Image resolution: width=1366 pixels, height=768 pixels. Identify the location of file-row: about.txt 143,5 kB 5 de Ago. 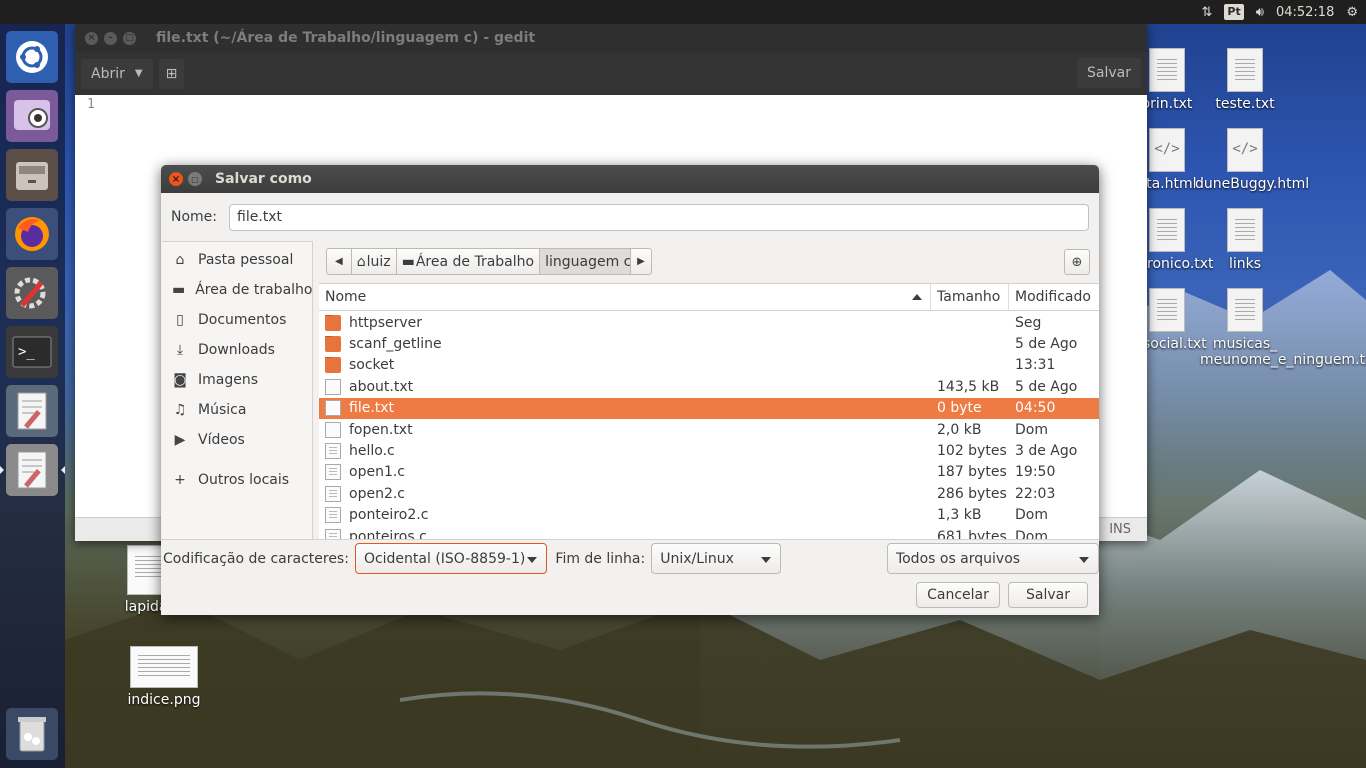
(709, 386).